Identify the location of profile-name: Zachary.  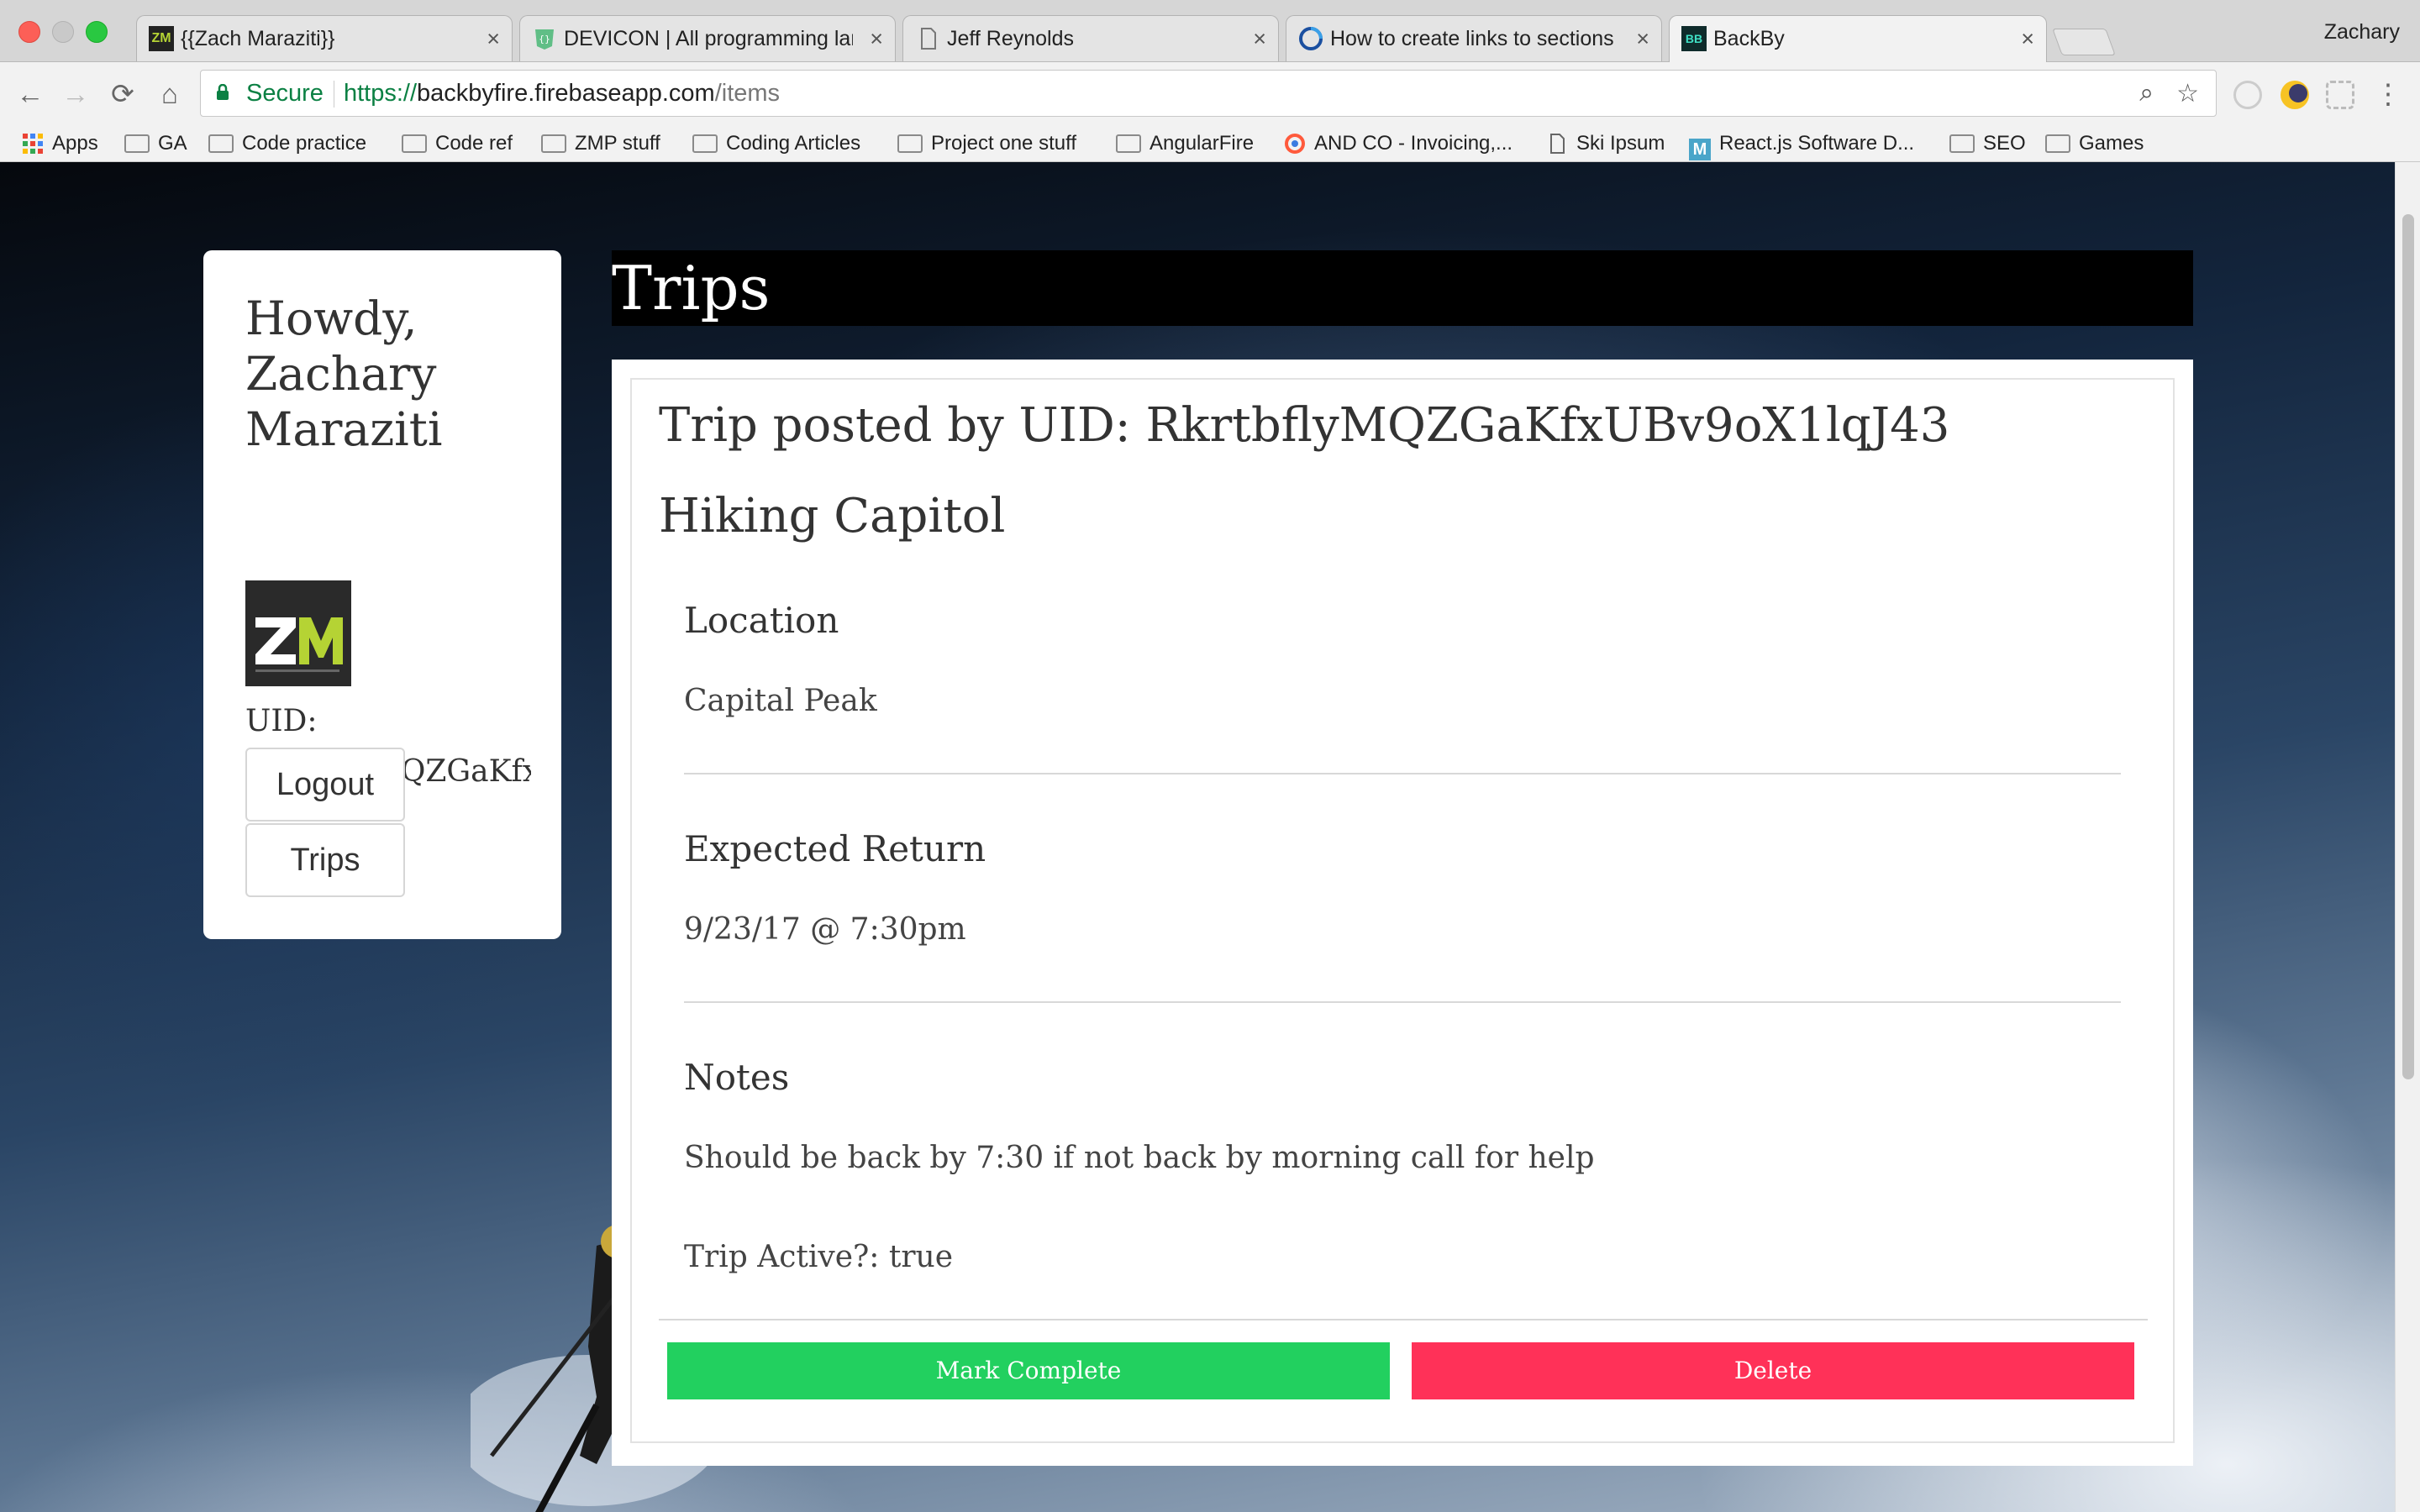
(2362, 32).